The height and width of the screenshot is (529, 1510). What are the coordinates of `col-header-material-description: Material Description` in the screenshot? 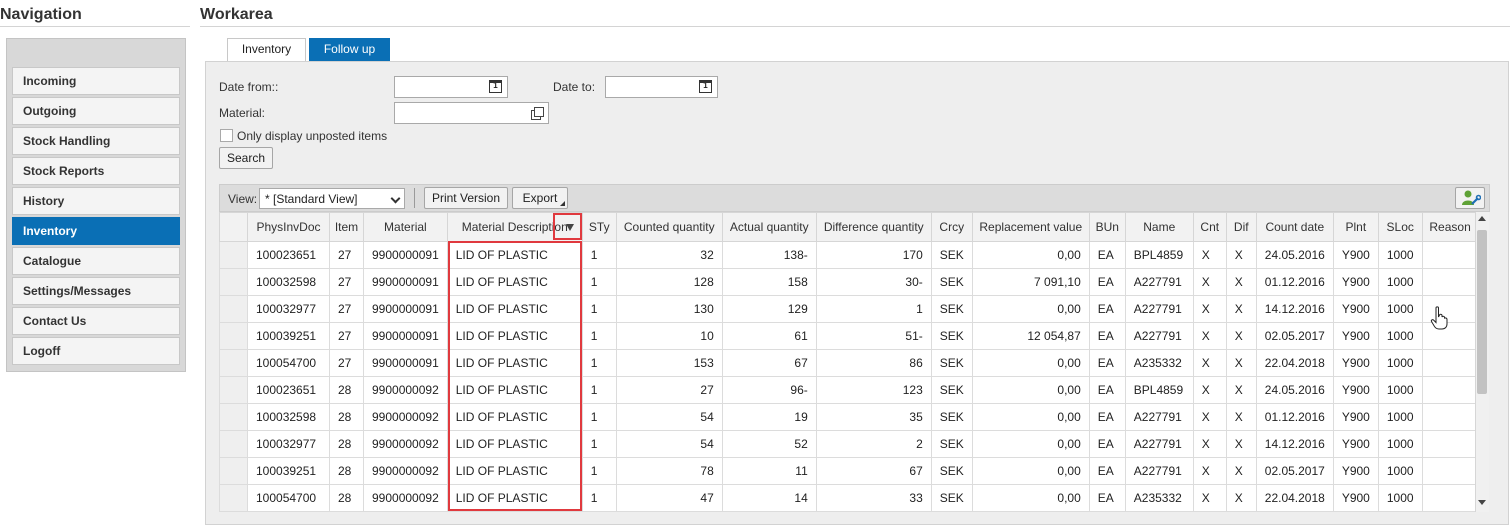 It's located at (514, 227).